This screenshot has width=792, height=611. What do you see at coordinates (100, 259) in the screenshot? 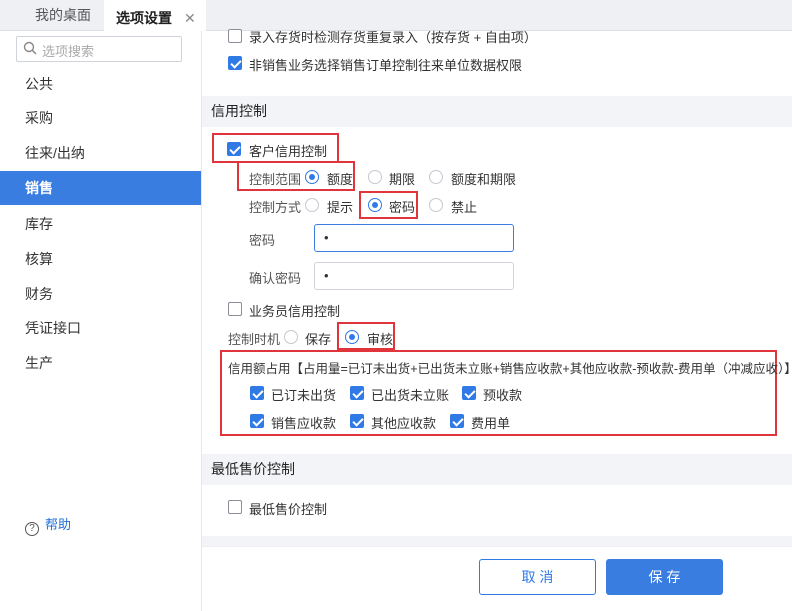
I see `sidebar-item-costing: 核算` at bounding box center [100, 259].